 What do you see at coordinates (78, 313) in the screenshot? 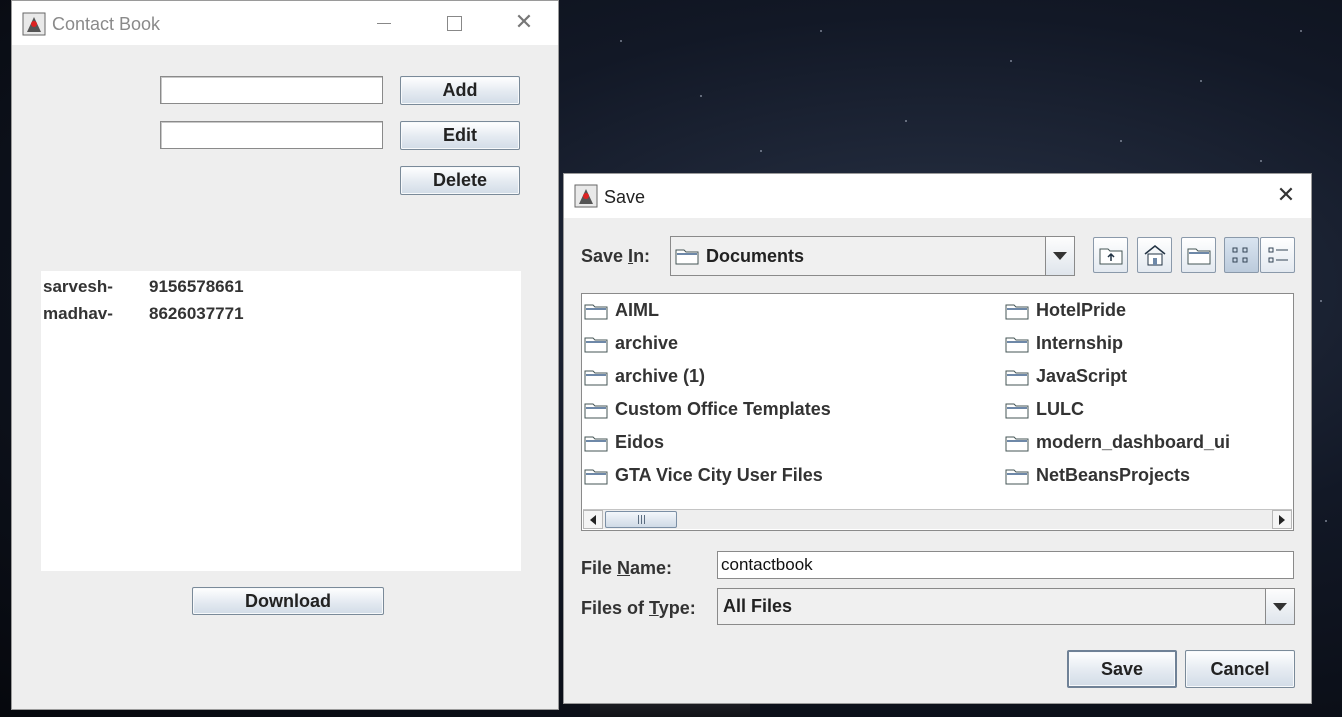
I see `contact-name: madhav-` at bounding box center [78, 313].